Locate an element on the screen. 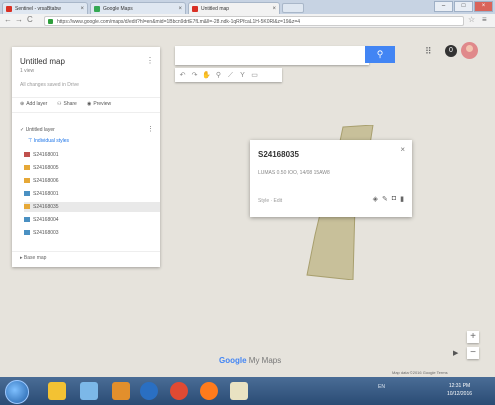  sticky-note-icon is located at coordinates (239, 391).